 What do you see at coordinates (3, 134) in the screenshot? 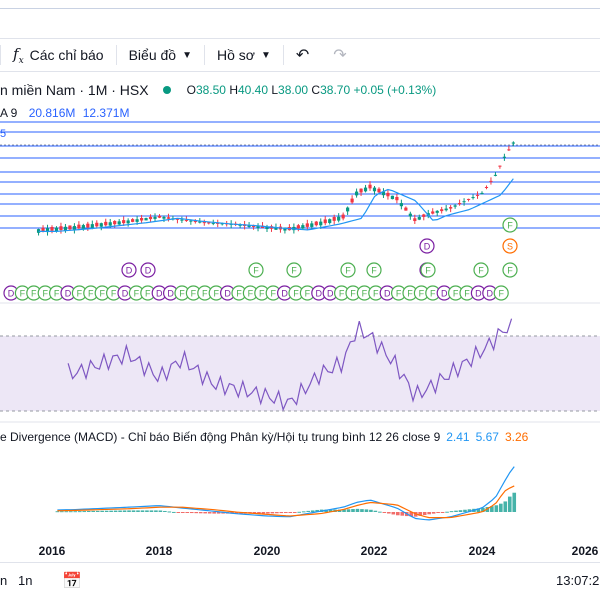
I see `edge-price-label: 5` at bounding box center [3, 134].